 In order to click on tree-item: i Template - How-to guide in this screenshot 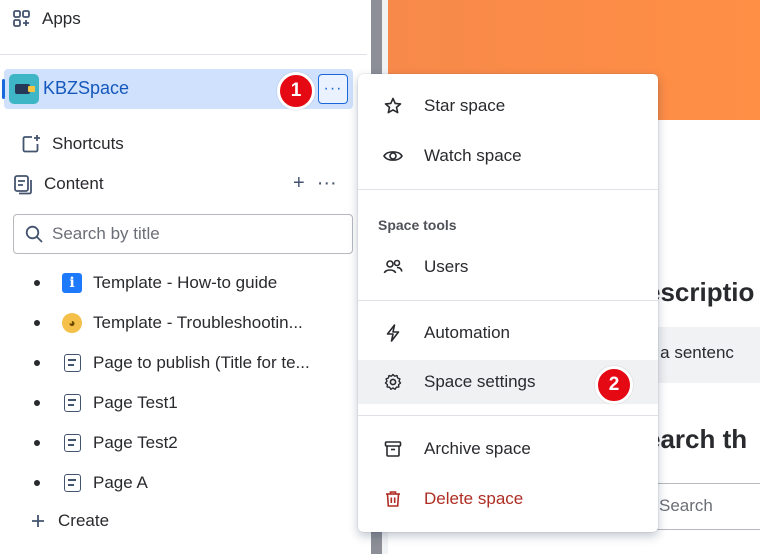, I will do `click(190, 283)`.